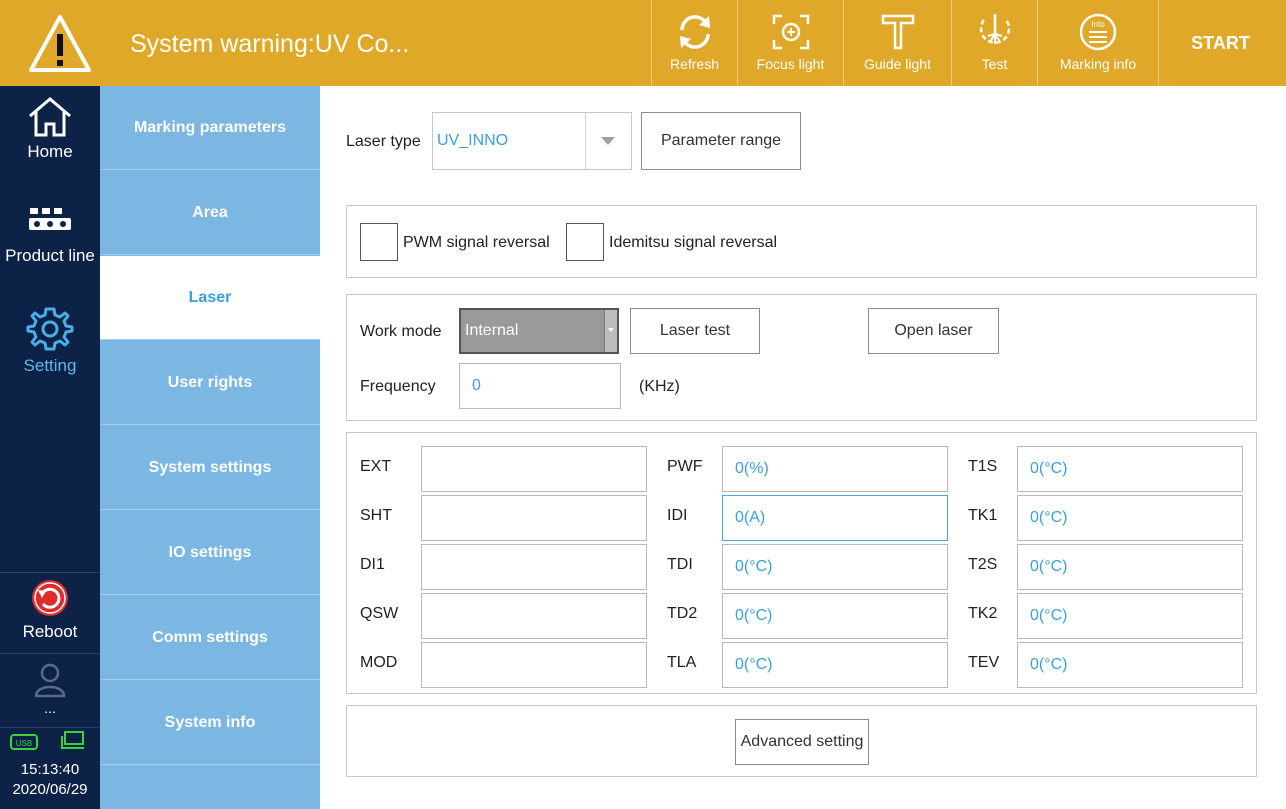  I want to click on nav-setting: Setting, so click(50, 341).